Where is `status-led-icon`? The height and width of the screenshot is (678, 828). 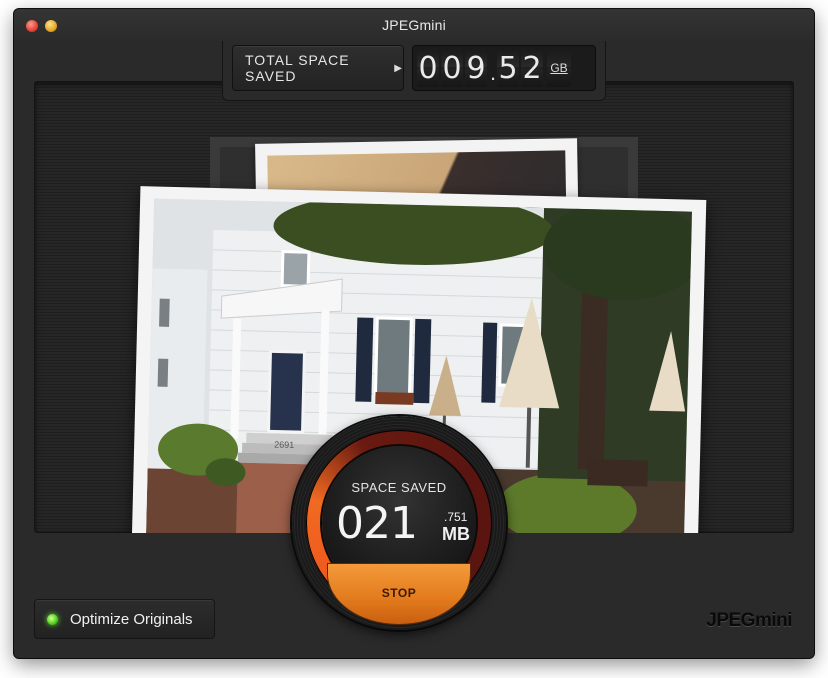
status-led-icon is located at coordinates (52, 619).